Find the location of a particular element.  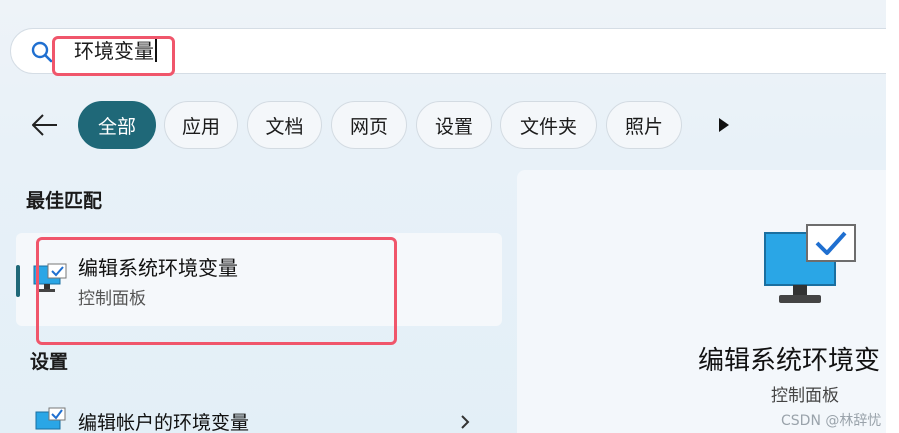

tab-documents: 文档 is located at coordinates (284, 125).